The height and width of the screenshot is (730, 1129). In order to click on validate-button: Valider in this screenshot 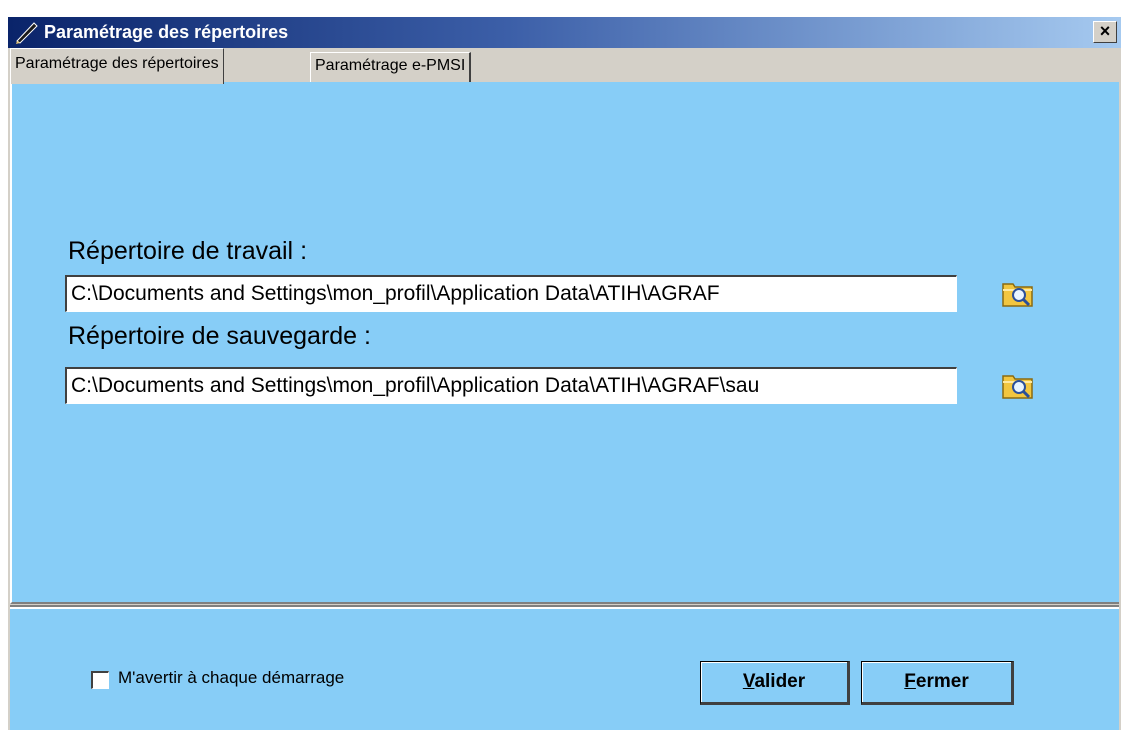, I will do `click(775, 683)`.